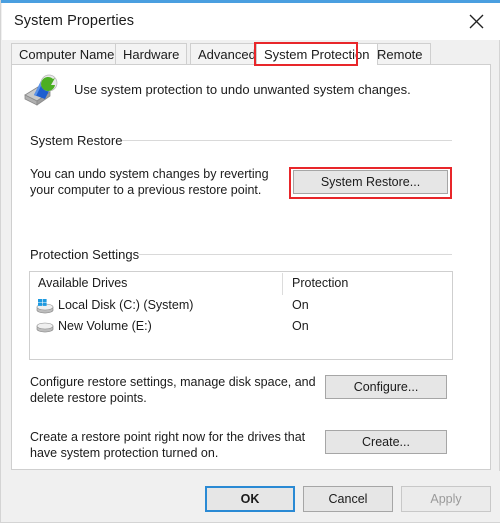 The image size is (500, 523). I want to click on protection-settings-group-label: Protection Settings, so click(89, 254).